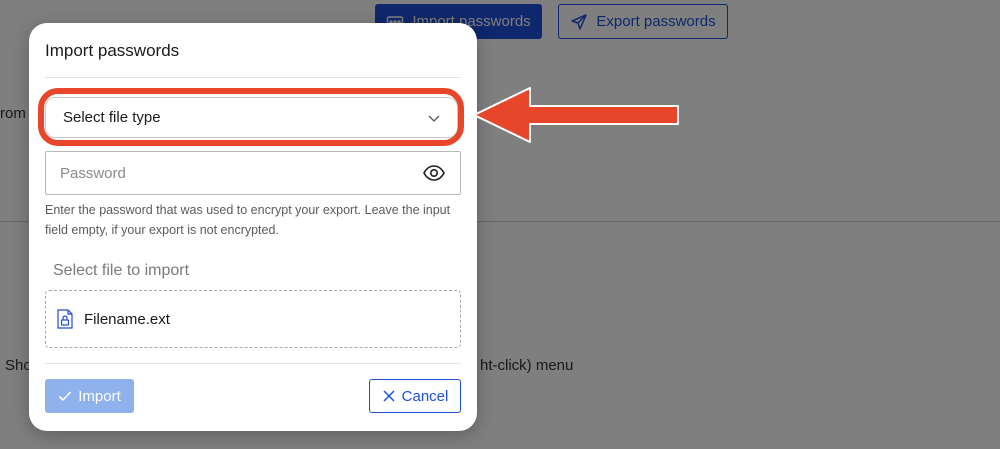 Image resolution: width=1000 pixels, height=449 pixels. Describe the element at coordinates (99, 396) in the screenshot. I see `import-button-label: Import` at that location.